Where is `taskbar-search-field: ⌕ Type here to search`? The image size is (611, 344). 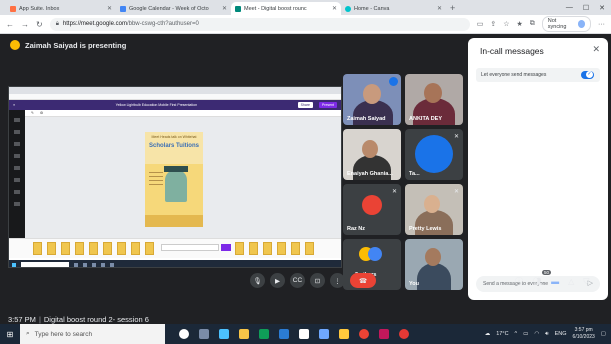
taskbar-search-field: ⌕ Type here to search is located at coordinates (92, 334).